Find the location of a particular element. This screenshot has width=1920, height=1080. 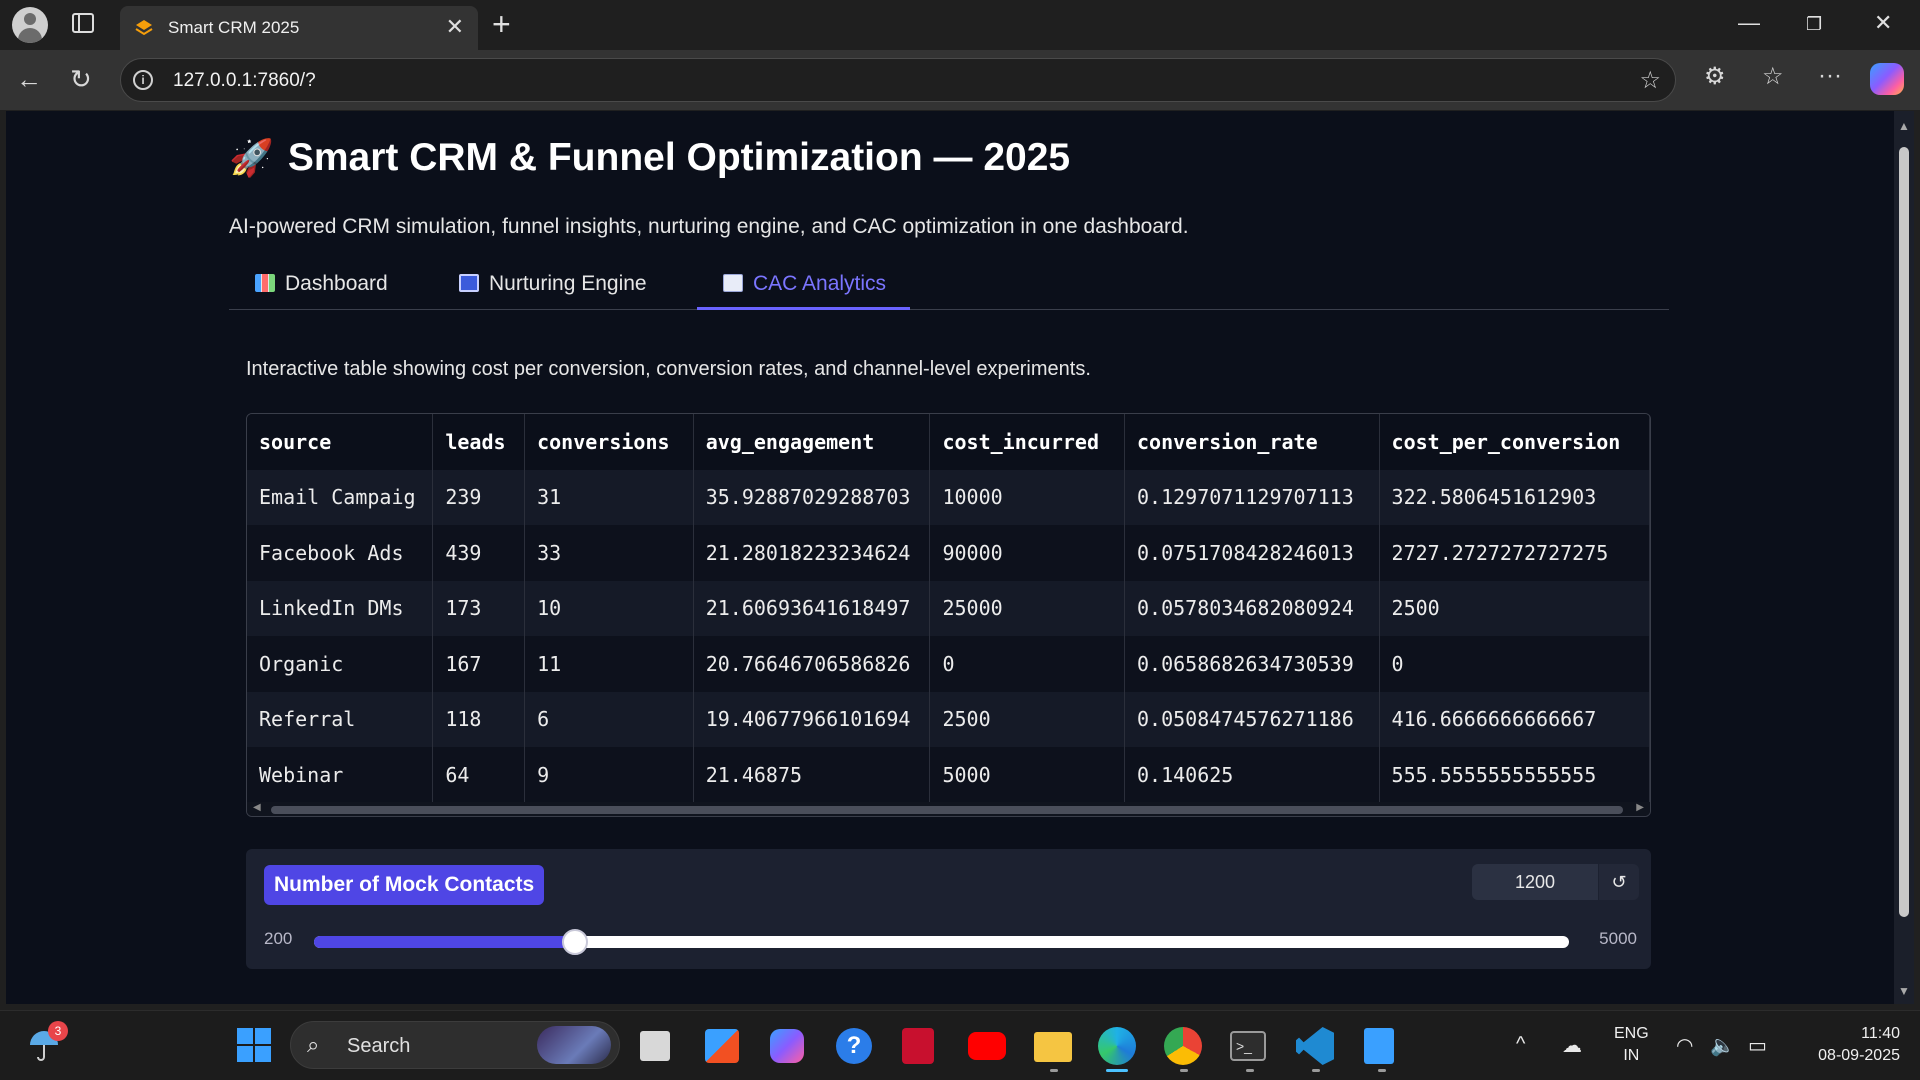

vscode-icon is located at coordinates (1315, 1046).